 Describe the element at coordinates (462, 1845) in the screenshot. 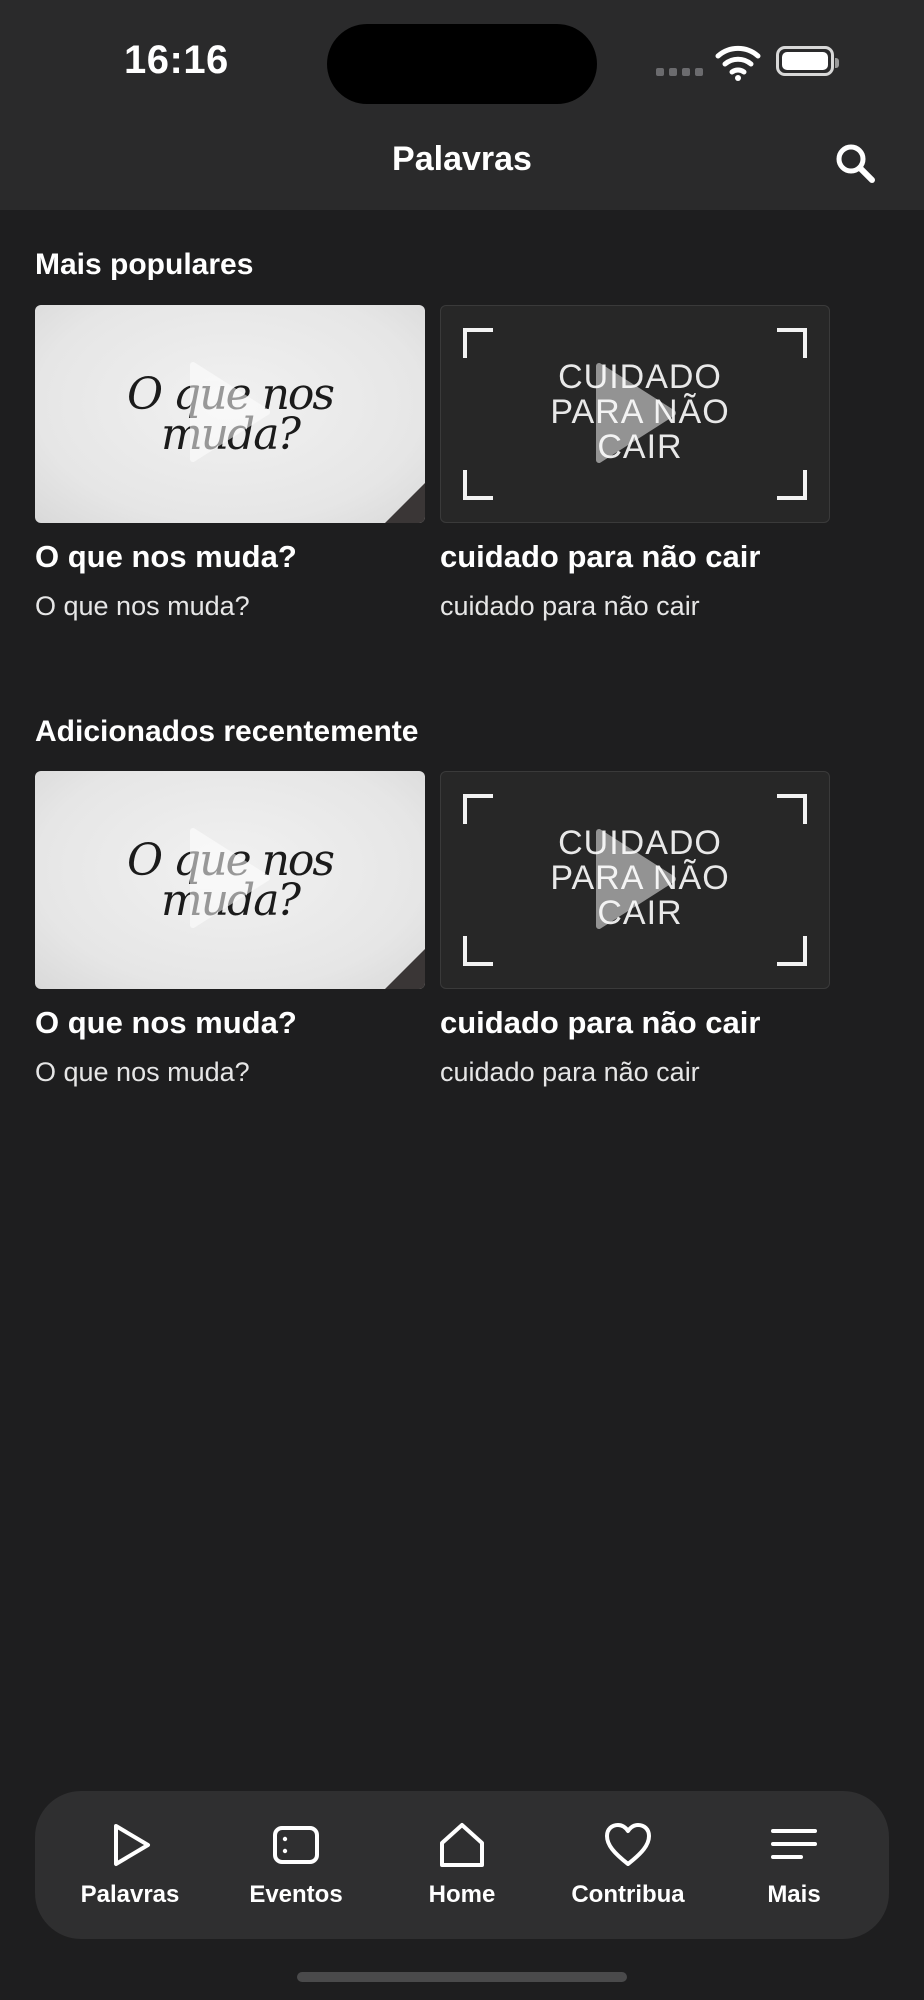

I see `home-icon` at that location.